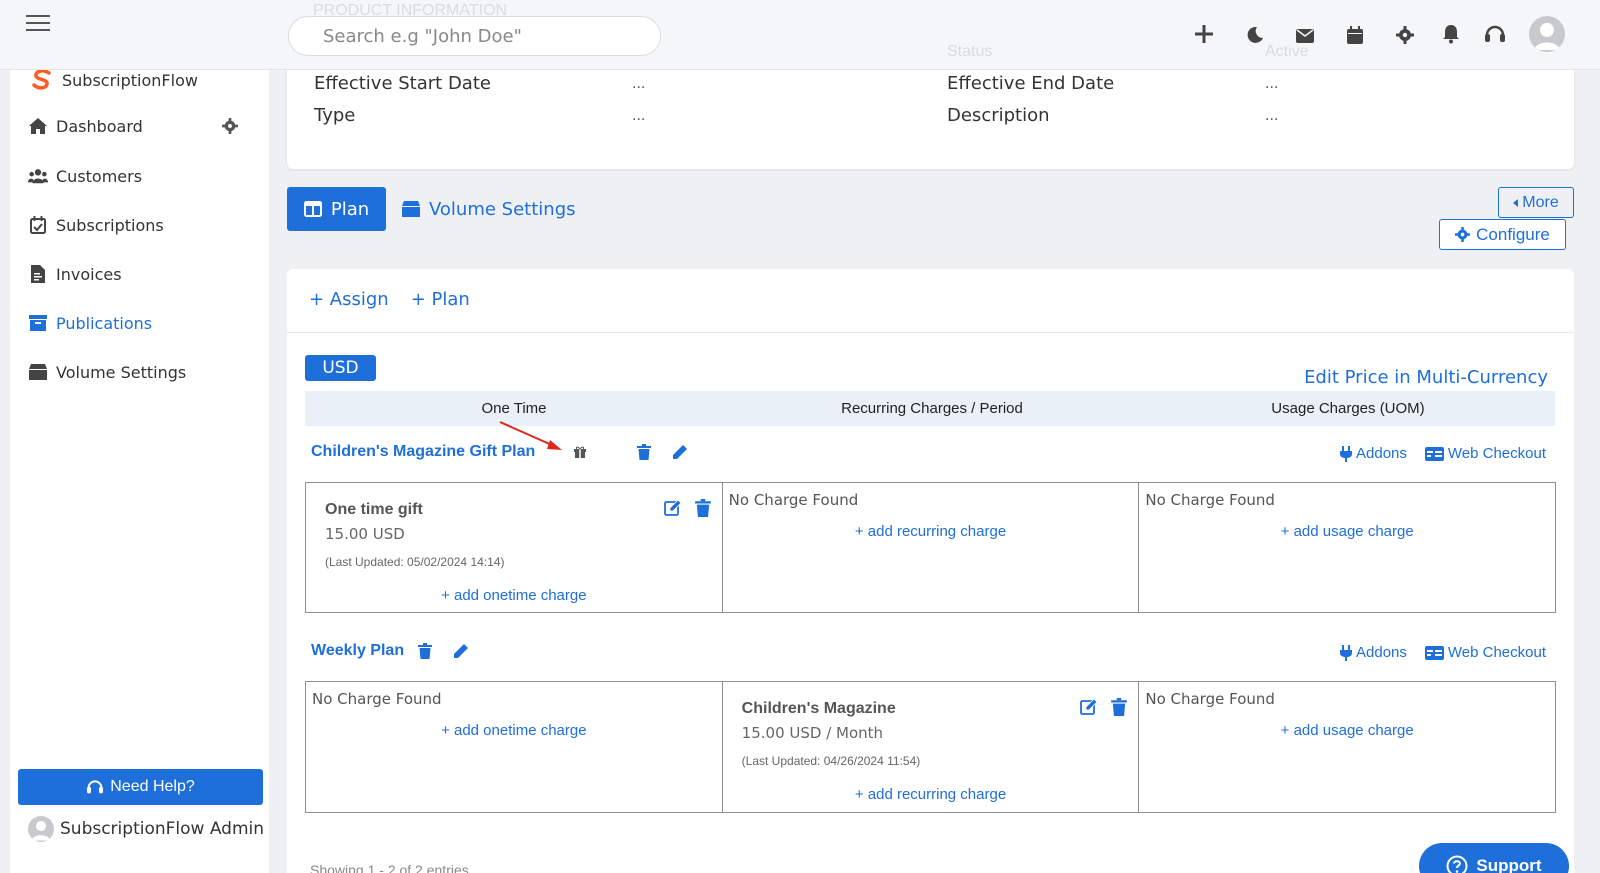 The width and height of the screenshot is (1600, 873). I want to click on onetime-cell: No Charge Found + add onetime charge, so click(514, 747).